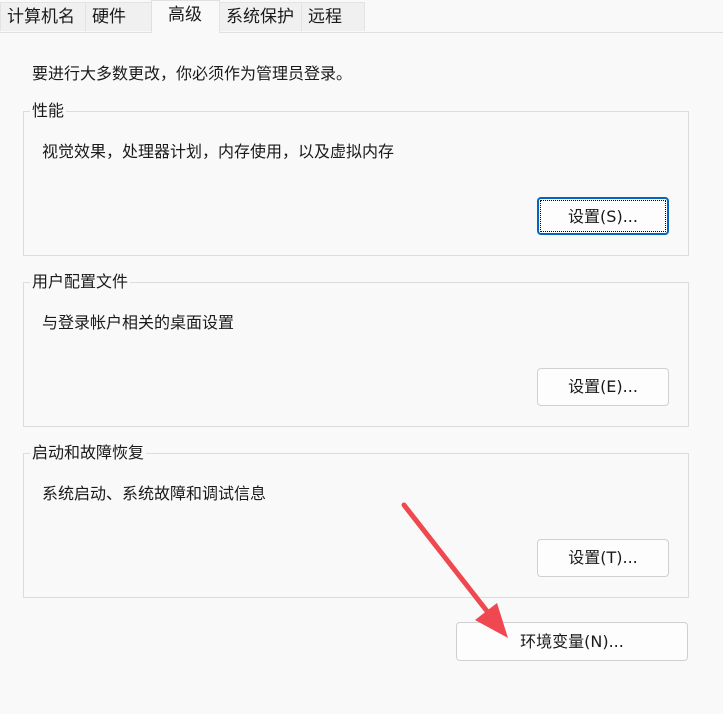 This screenshot has width=723, height=714. What do you see at coordinates (491, 620) in the screenshot?
I see `arrow-head` at bounding box center [491, 620].